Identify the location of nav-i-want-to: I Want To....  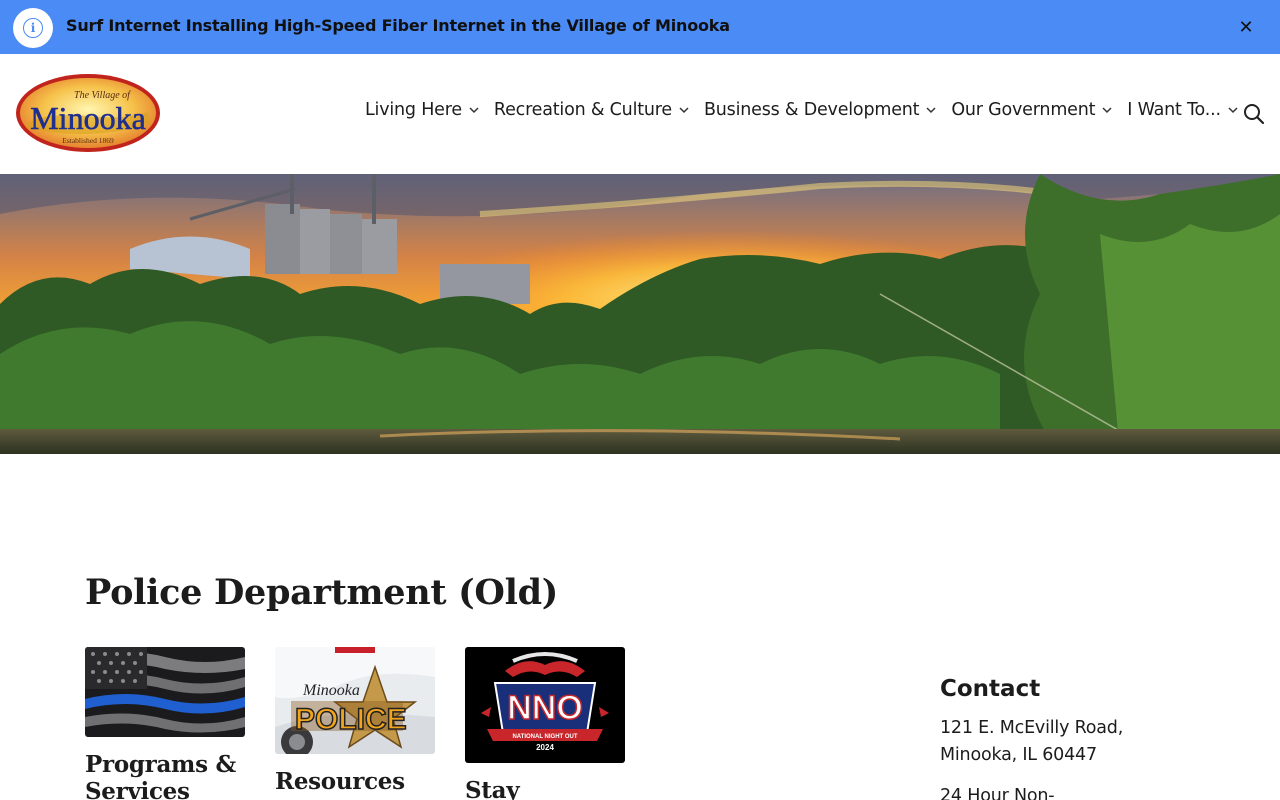
(1183, 110).